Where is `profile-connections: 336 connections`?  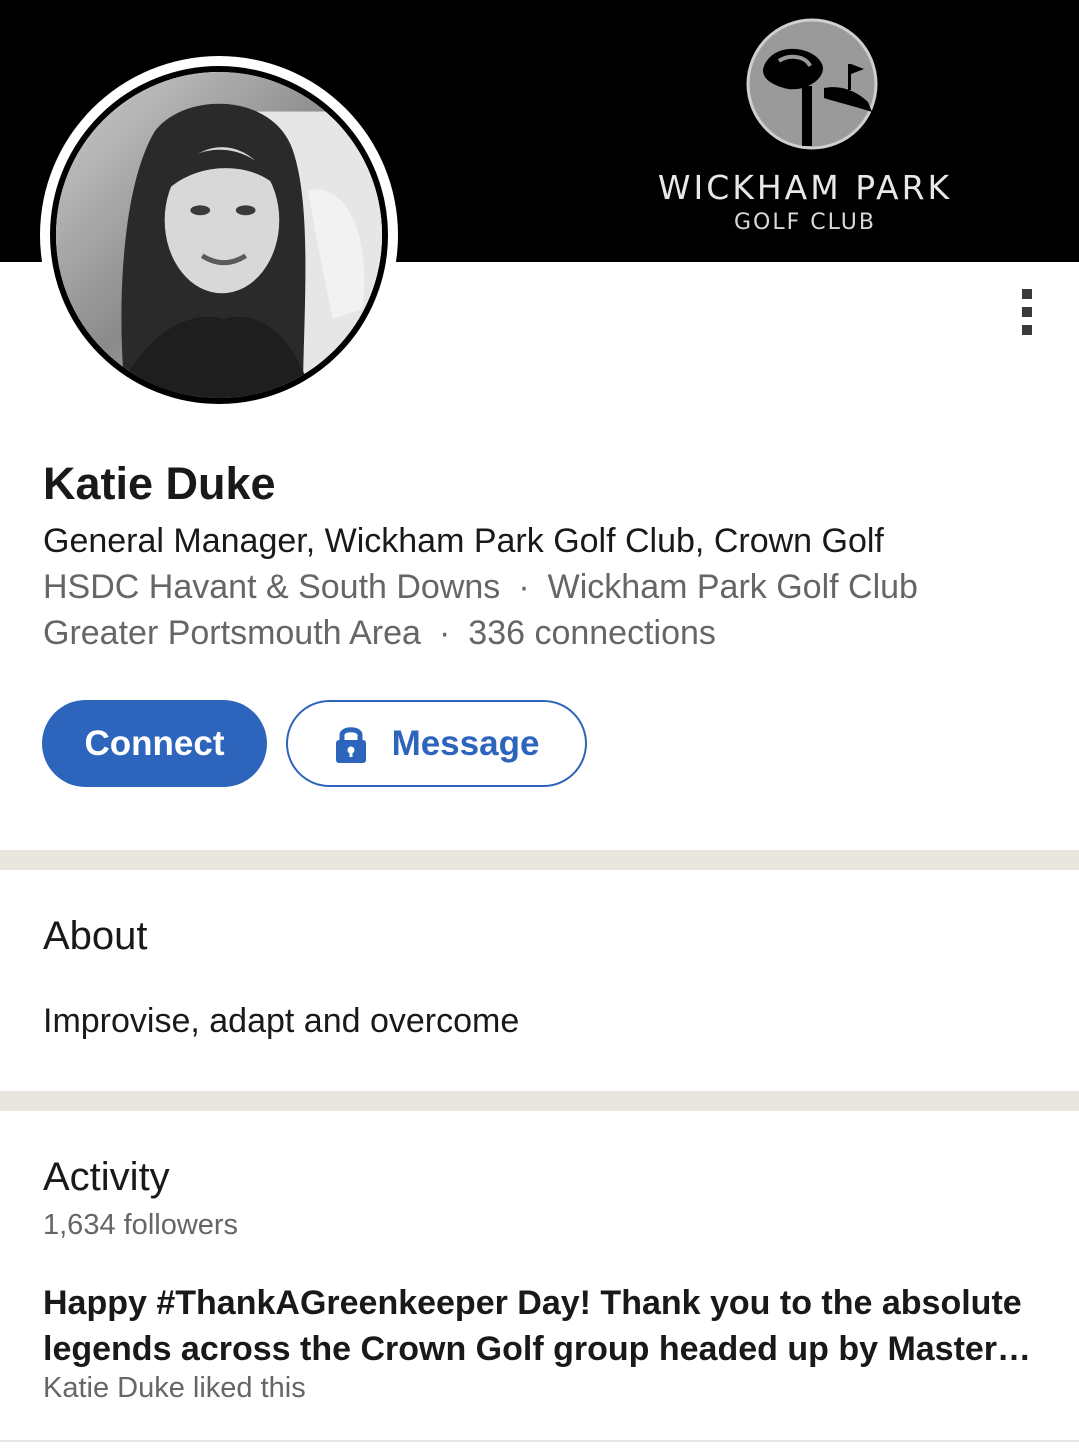 profile-connections: 336 connections is located at coordinates (592, 633).